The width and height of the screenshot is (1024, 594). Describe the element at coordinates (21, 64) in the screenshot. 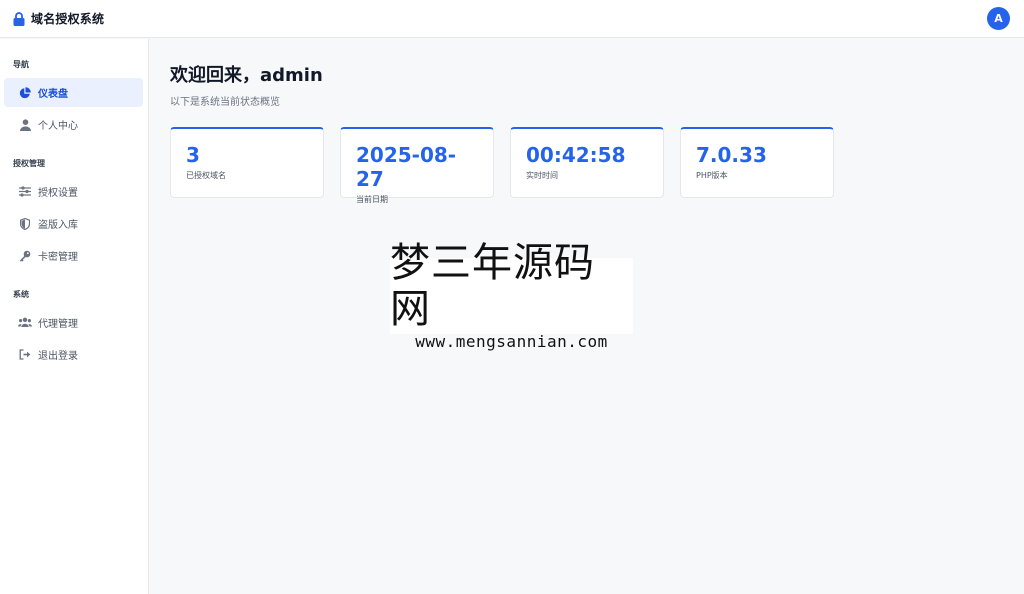

I see `sidebar-section-nav-title: 导航` at that location.